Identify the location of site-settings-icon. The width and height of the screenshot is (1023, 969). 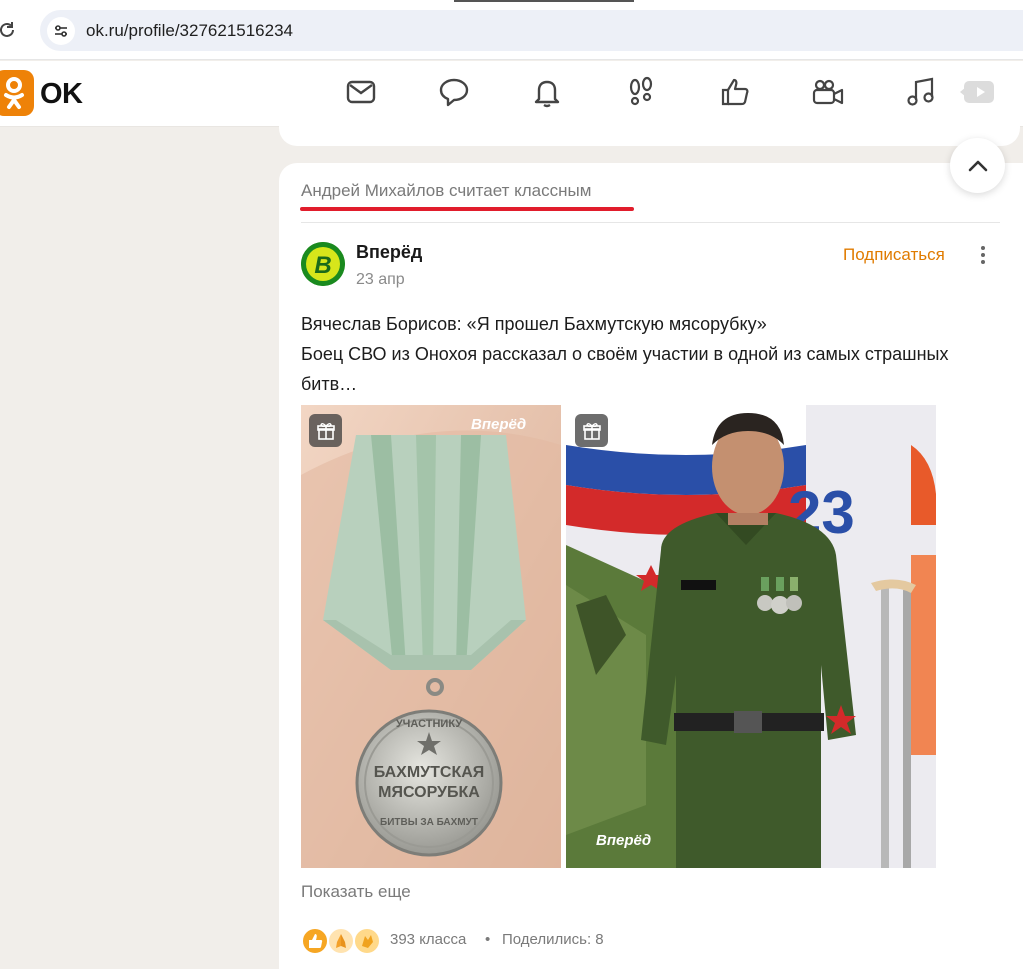
(61, 31).